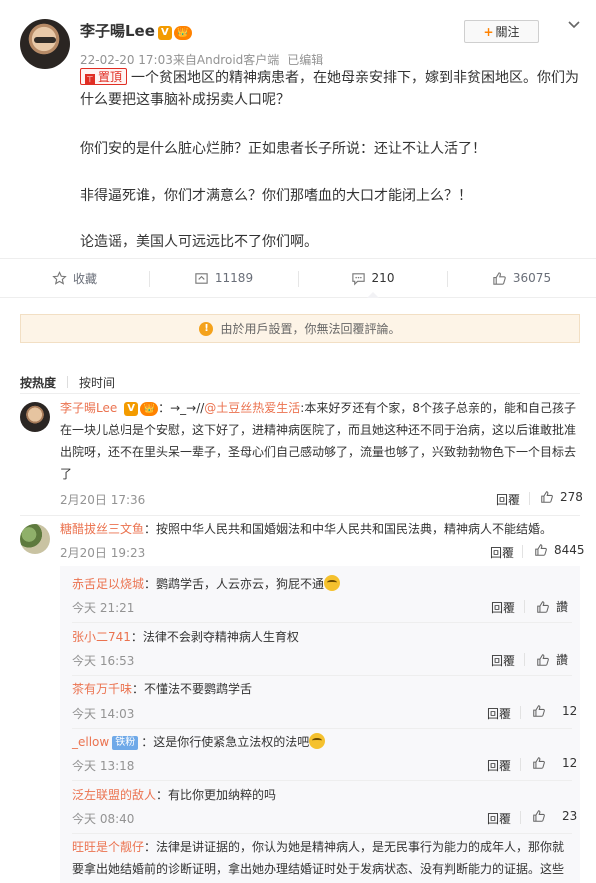 The image size is (596, 883). Describe the element at coordinates (103, 766) in the screenshot. I see `reply-4-time: 今天 13:18` at that location.